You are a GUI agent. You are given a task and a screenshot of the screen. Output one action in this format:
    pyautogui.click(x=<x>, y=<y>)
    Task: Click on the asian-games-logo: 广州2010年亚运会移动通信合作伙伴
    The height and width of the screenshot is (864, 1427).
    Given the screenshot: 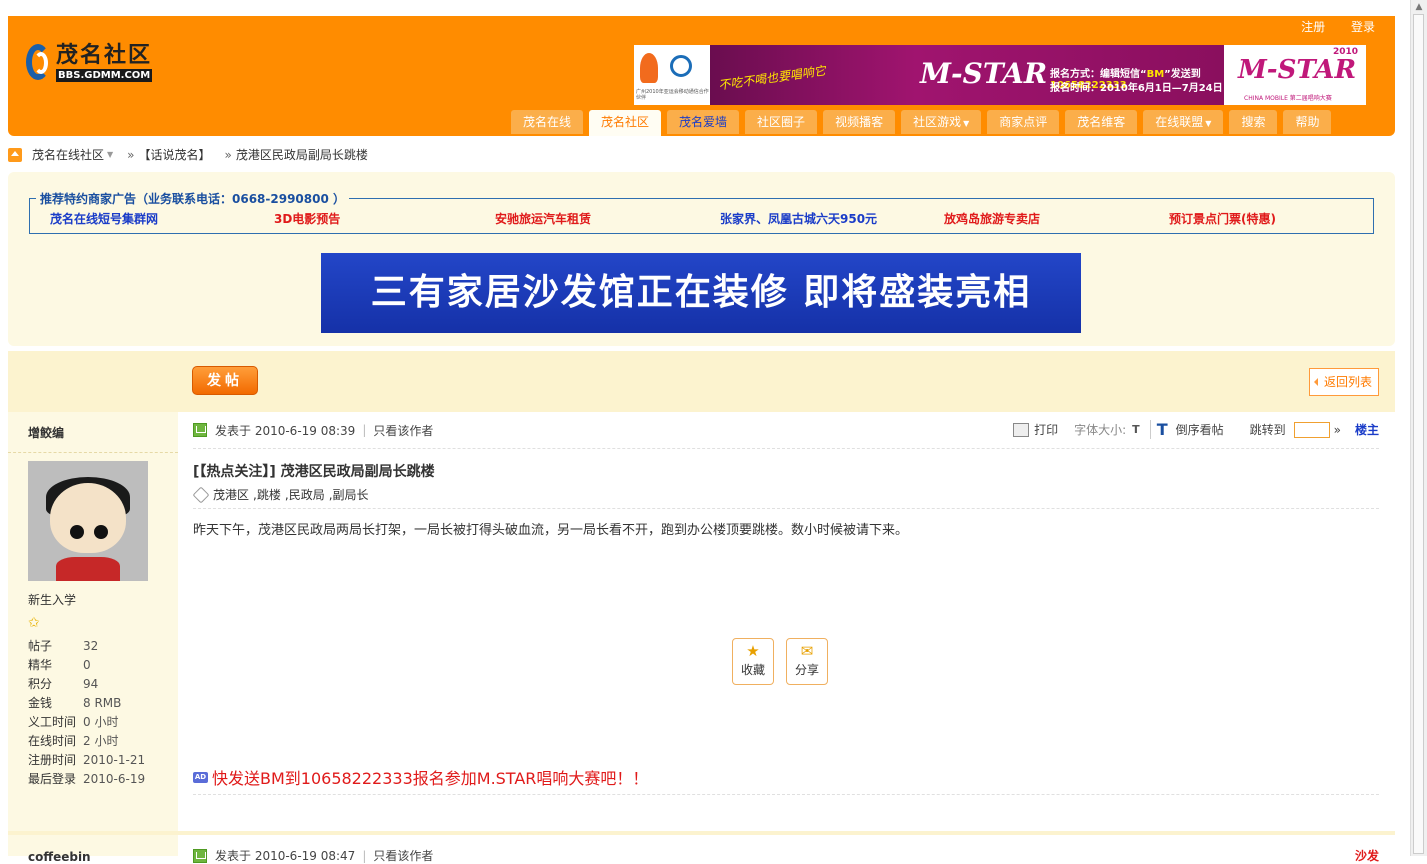 What is the action you would take?
    pyautogui.click(x=672, y=75)
    